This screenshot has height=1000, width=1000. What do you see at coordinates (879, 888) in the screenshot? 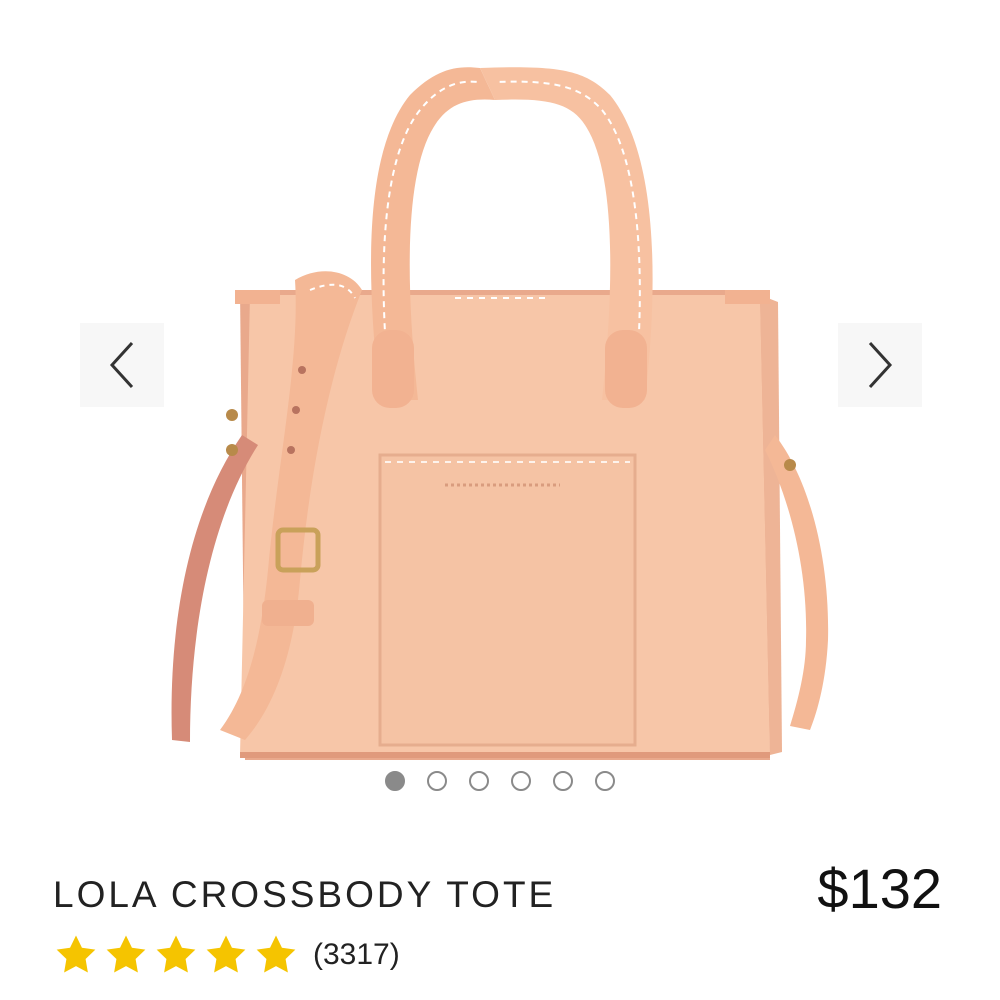
I see `product-price: $132` at bounding box center [879, 888].